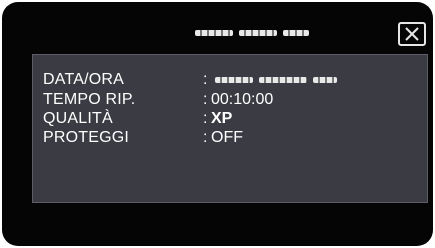  Describe the element at coordinates (242, 99) in the screenshot. I see `info-value: 00:10:00` at that location.